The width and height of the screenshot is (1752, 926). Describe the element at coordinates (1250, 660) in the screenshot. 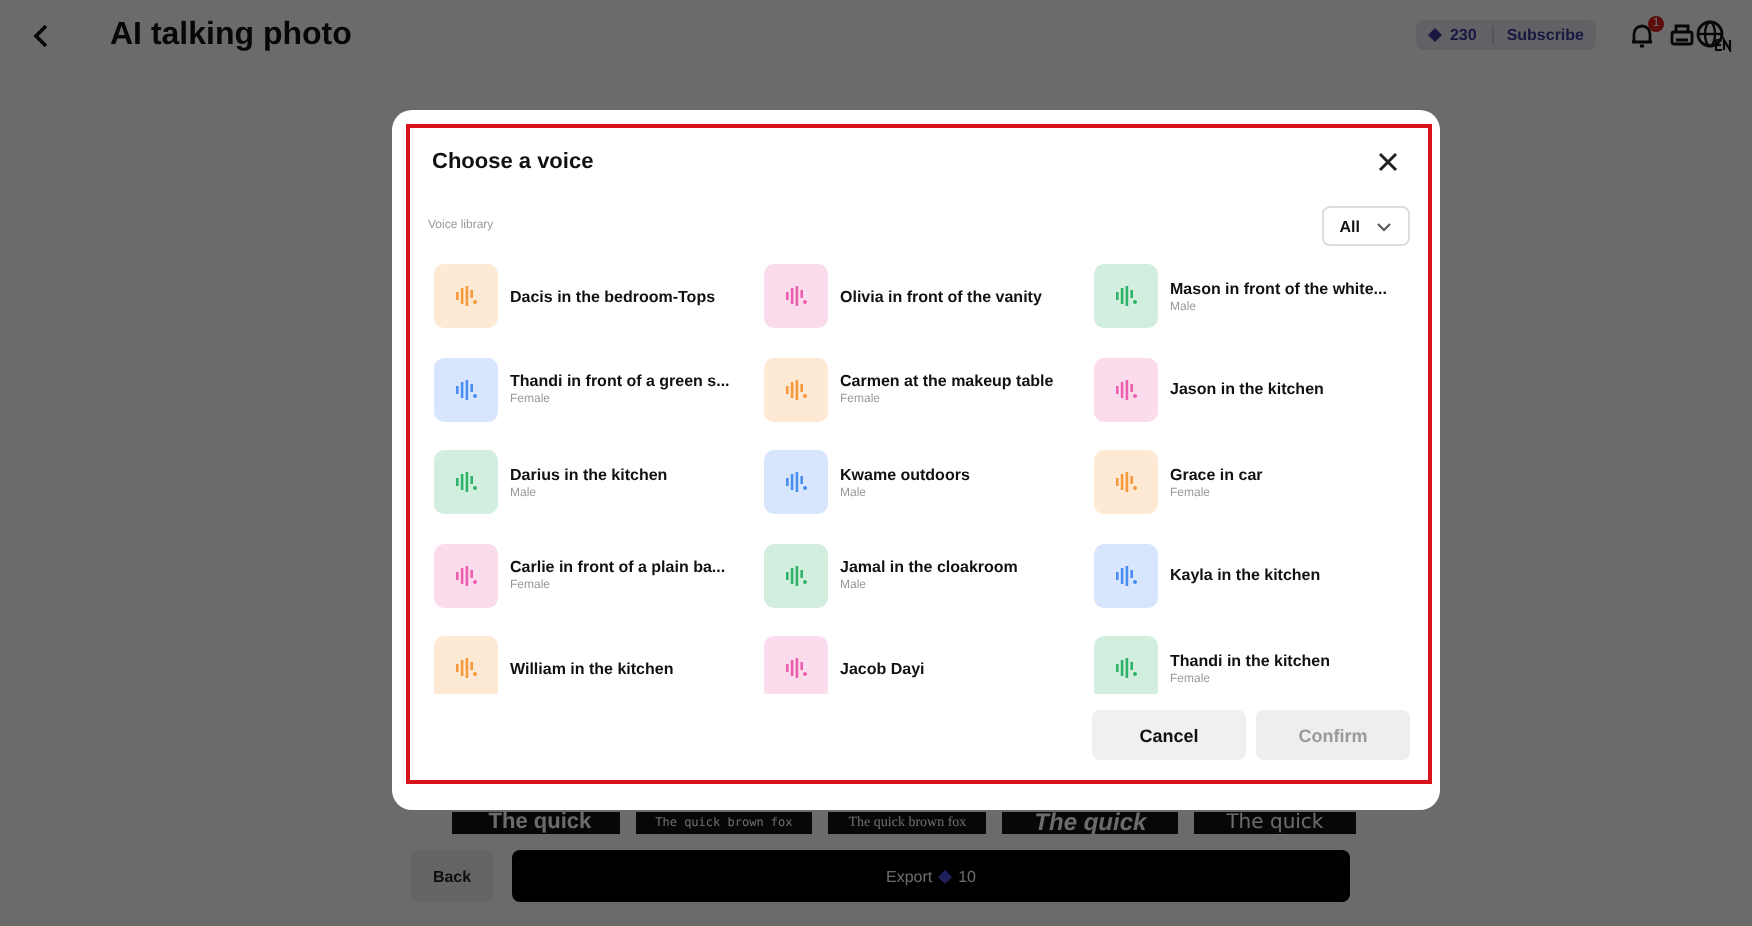

I see `voice-name: Thandi in the kitchen` at that location.